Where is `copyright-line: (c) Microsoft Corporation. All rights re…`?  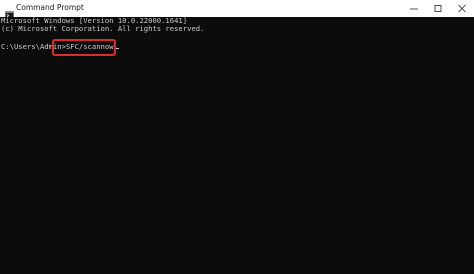 copyright-line: (c) Microsoft Corporation. All rights re… is located at coordinates (103, 28).